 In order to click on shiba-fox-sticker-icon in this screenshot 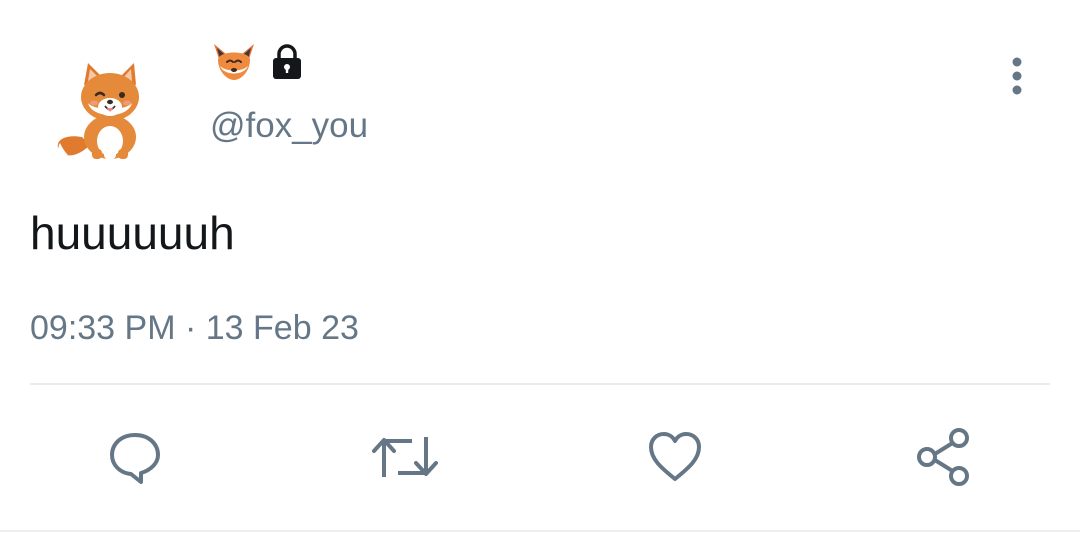, I will do `click(98, 111)`.